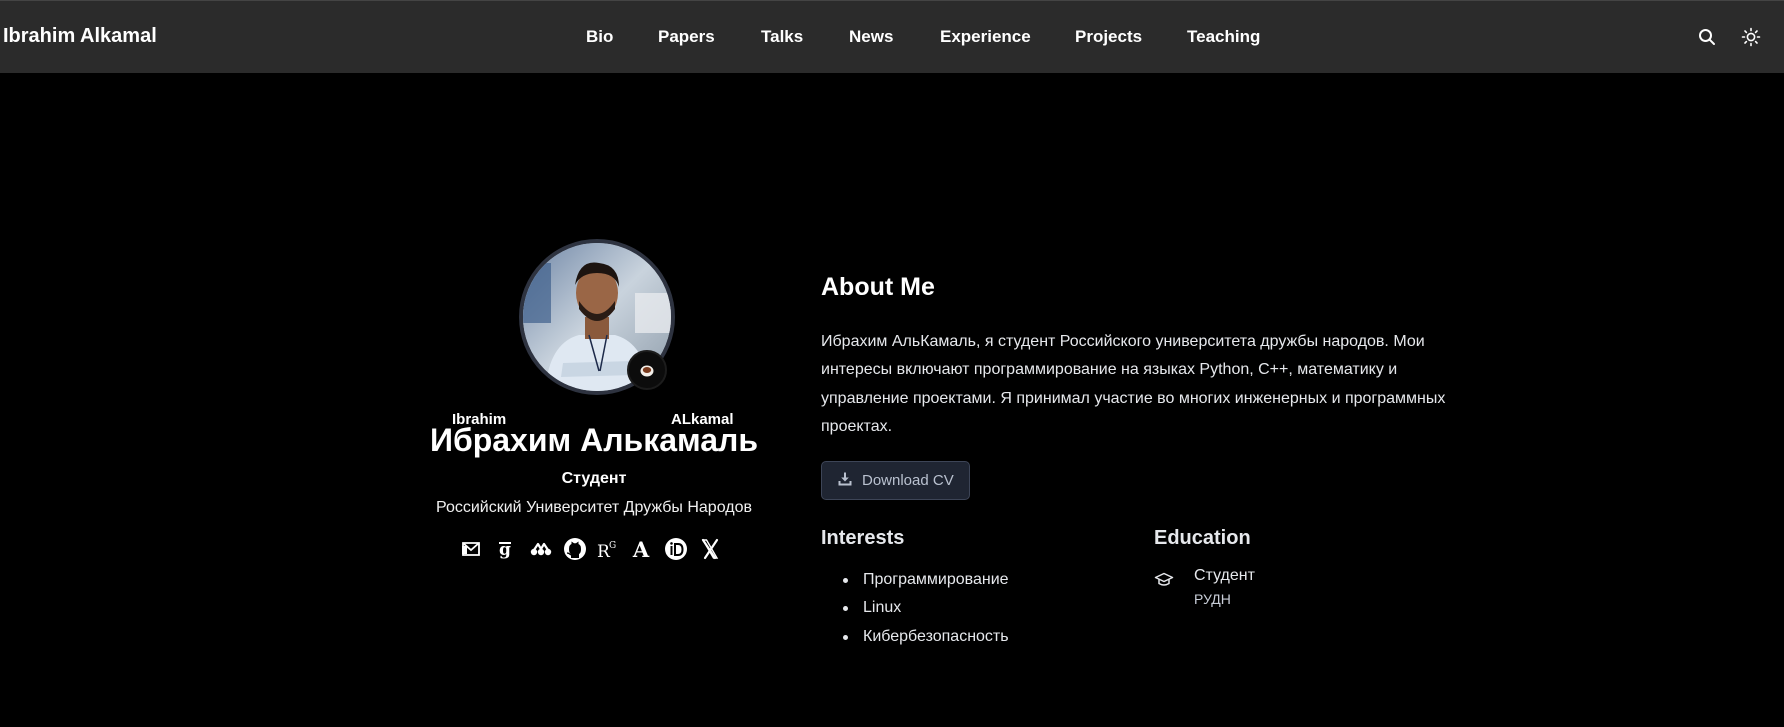 The height and width of the screenshot is (727, 1784). What do you see at coordinates (1164, 580) in the screenshot?
I see `graduation-cap-icon` at bounding box center [1164, 580].